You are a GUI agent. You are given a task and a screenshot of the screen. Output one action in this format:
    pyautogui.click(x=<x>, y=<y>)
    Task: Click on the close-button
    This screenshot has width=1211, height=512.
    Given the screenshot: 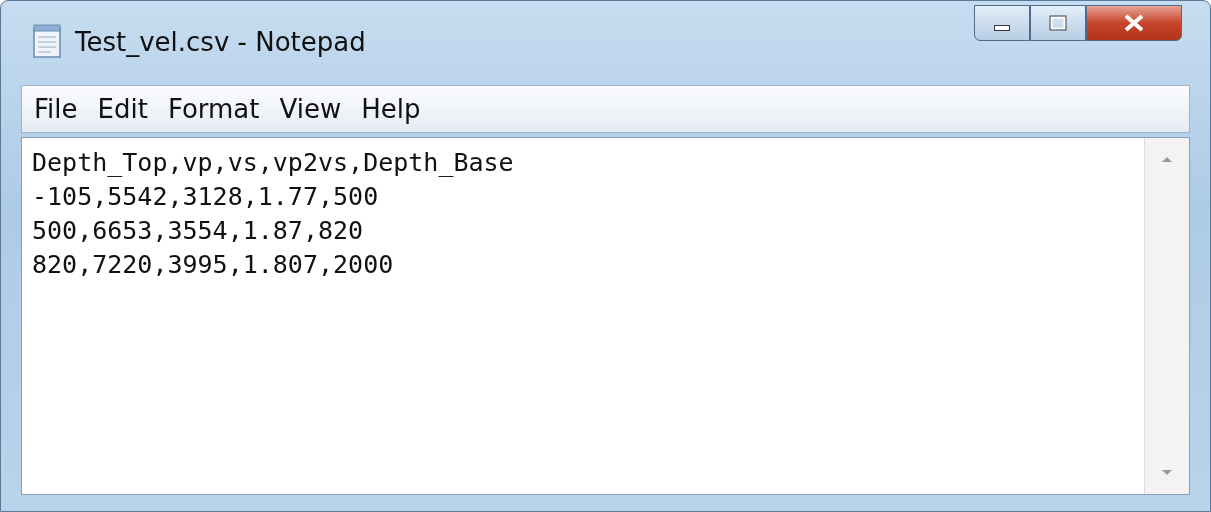 What is the action you would take?
    pyautogui.click(x=1134, y=23)
    